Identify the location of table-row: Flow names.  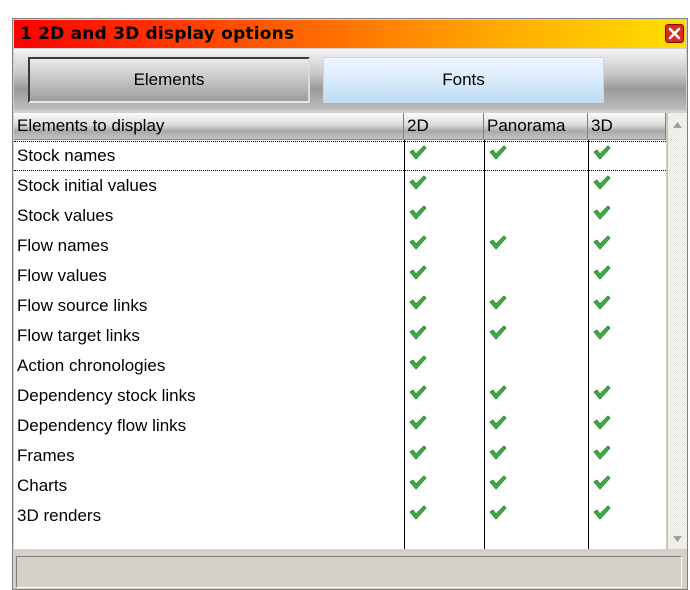
(340, 246).